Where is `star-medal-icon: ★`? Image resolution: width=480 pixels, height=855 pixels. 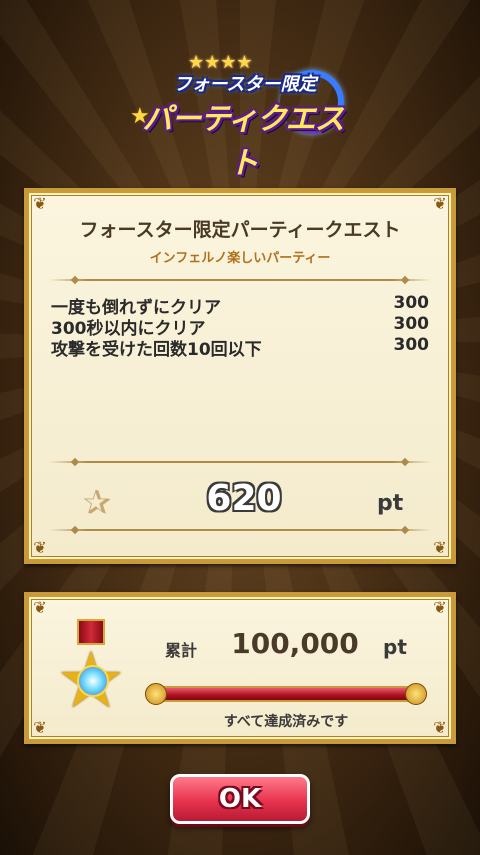
star-medal-icon: ★ is located at coordinates (91, 674).